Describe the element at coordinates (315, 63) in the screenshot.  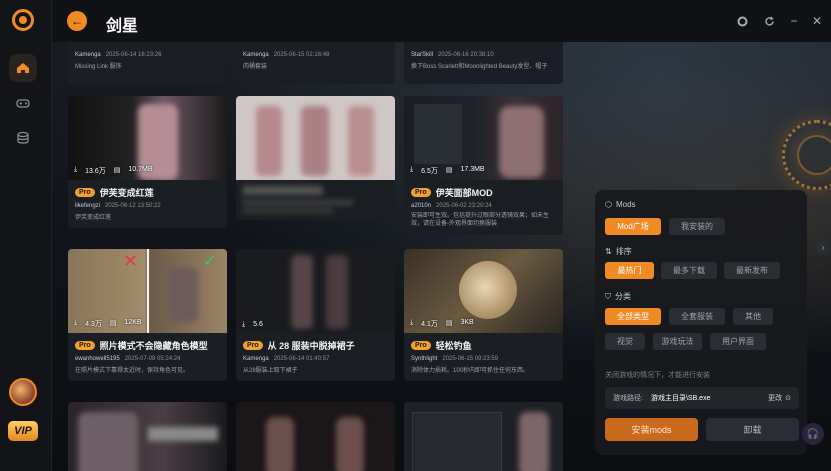
I see `list-item: Kamenga 2025-06-15 02:16:48 肉桶套装` at that location.